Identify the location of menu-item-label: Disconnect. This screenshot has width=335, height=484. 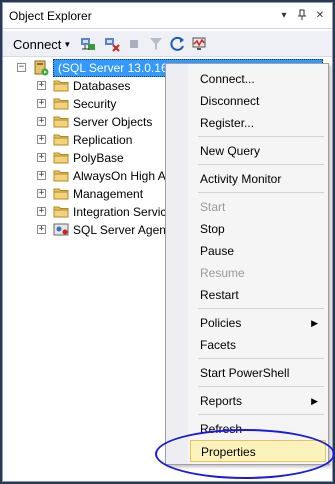
(230, 101).